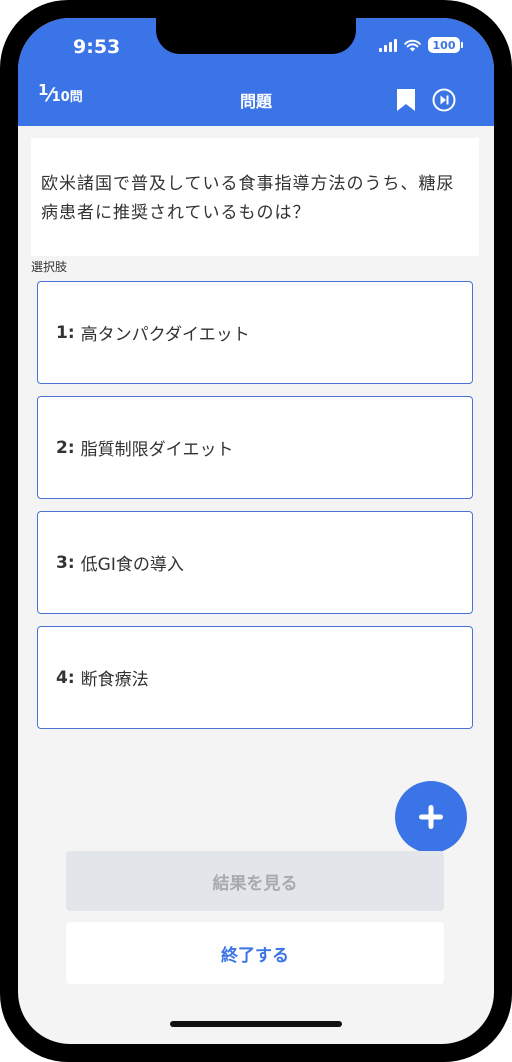  What do you see at coordinates (65, 562) in the screenshot?
I see `choice-number: 3:` at bounding box center [65, 562].